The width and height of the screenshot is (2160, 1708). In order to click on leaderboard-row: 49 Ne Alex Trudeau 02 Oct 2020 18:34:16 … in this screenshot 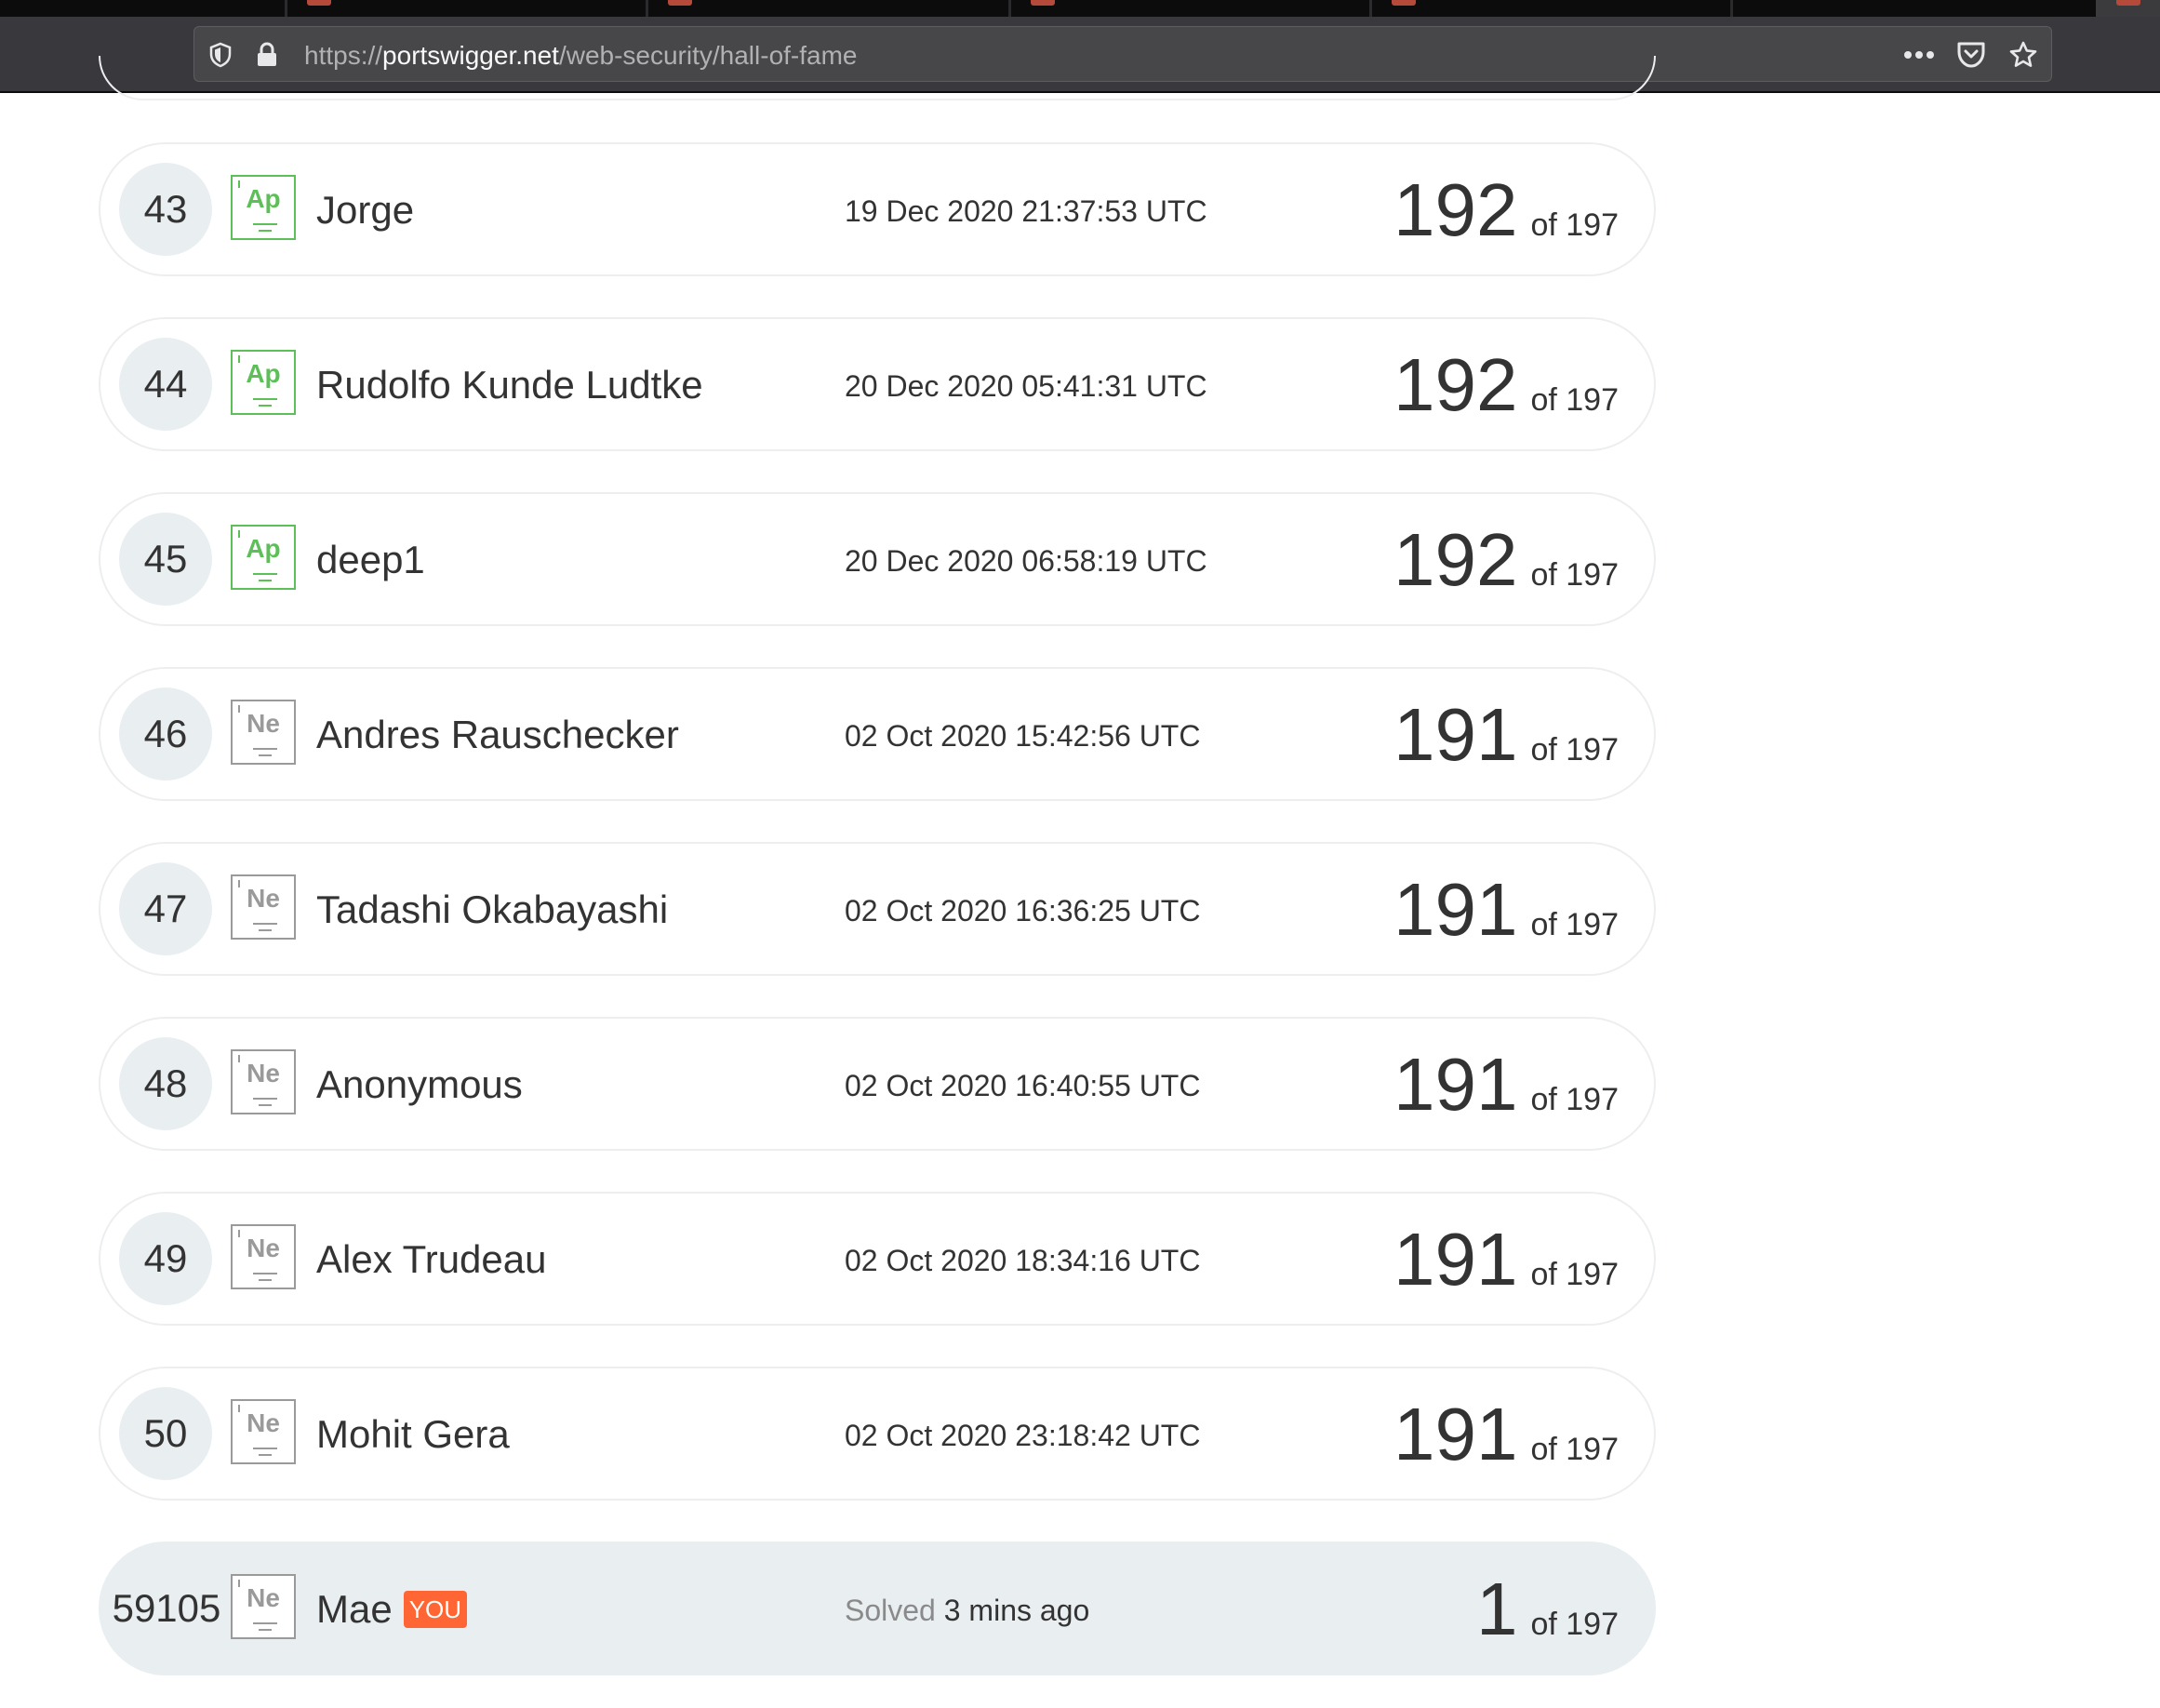, I will do `click(877, 1259)`.